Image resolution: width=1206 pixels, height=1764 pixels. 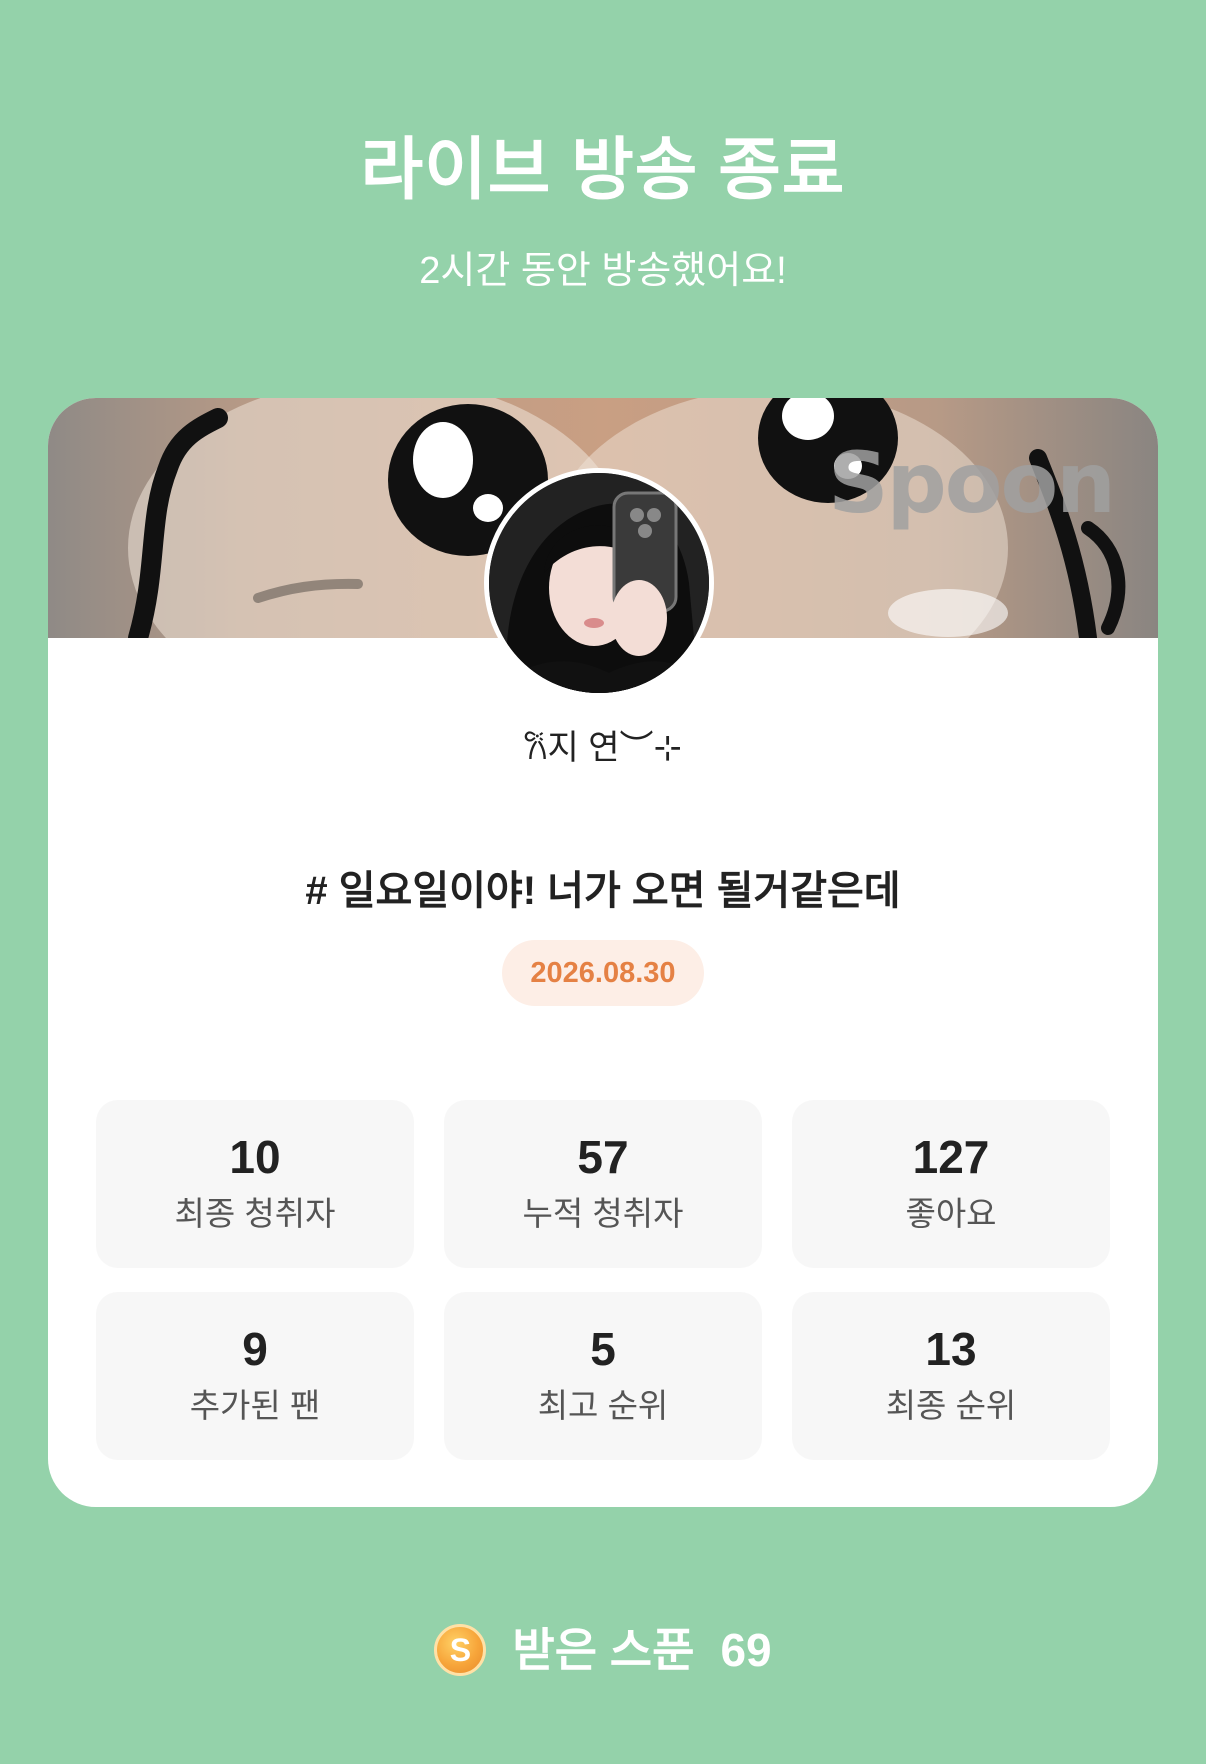 What do you see at coordinates (603, 271) in the screenshot?
I see `broadcast-duration: 2시간 동안 방송했어요!` at bounding box center [603, 271].